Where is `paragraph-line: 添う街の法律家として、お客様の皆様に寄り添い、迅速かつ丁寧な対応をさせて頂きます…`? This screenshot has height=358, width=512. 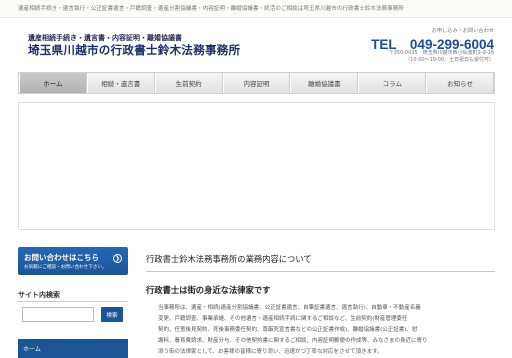 paragraph-line: 添う街の法律家として、お客様の皆様に寄り添い、迅速かつ丁寧な対応をさせて頂きます… is located at coordinates (270, 352).